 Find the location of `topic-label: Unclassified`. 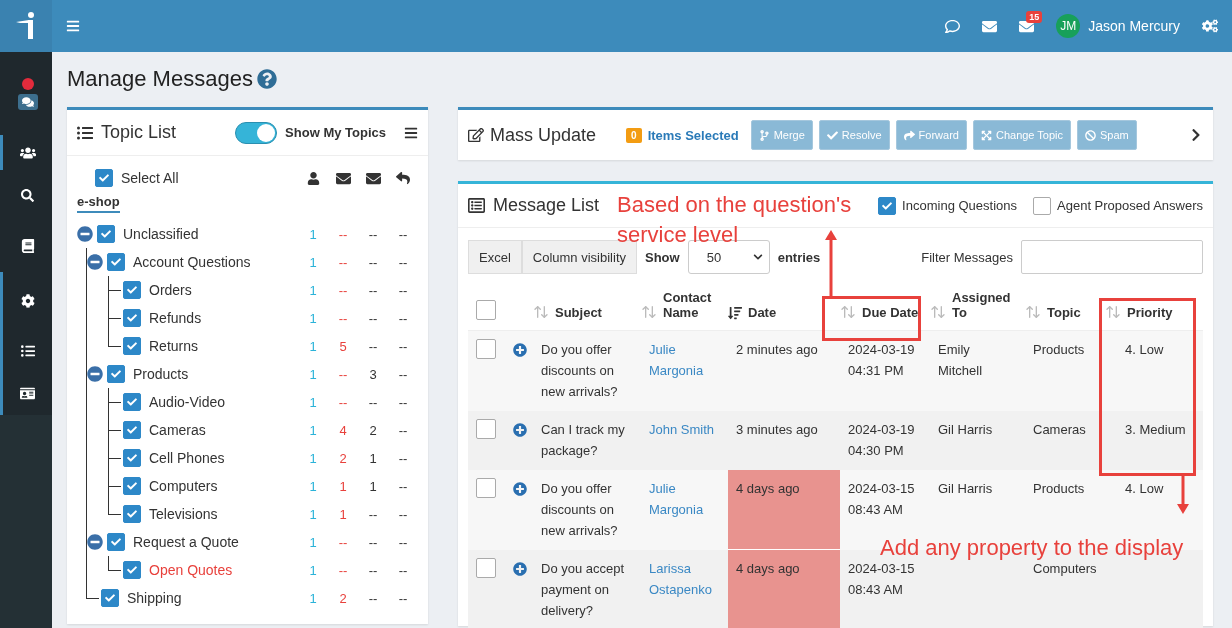

topic-label: Unclassified is located at coordinates (210, 234).